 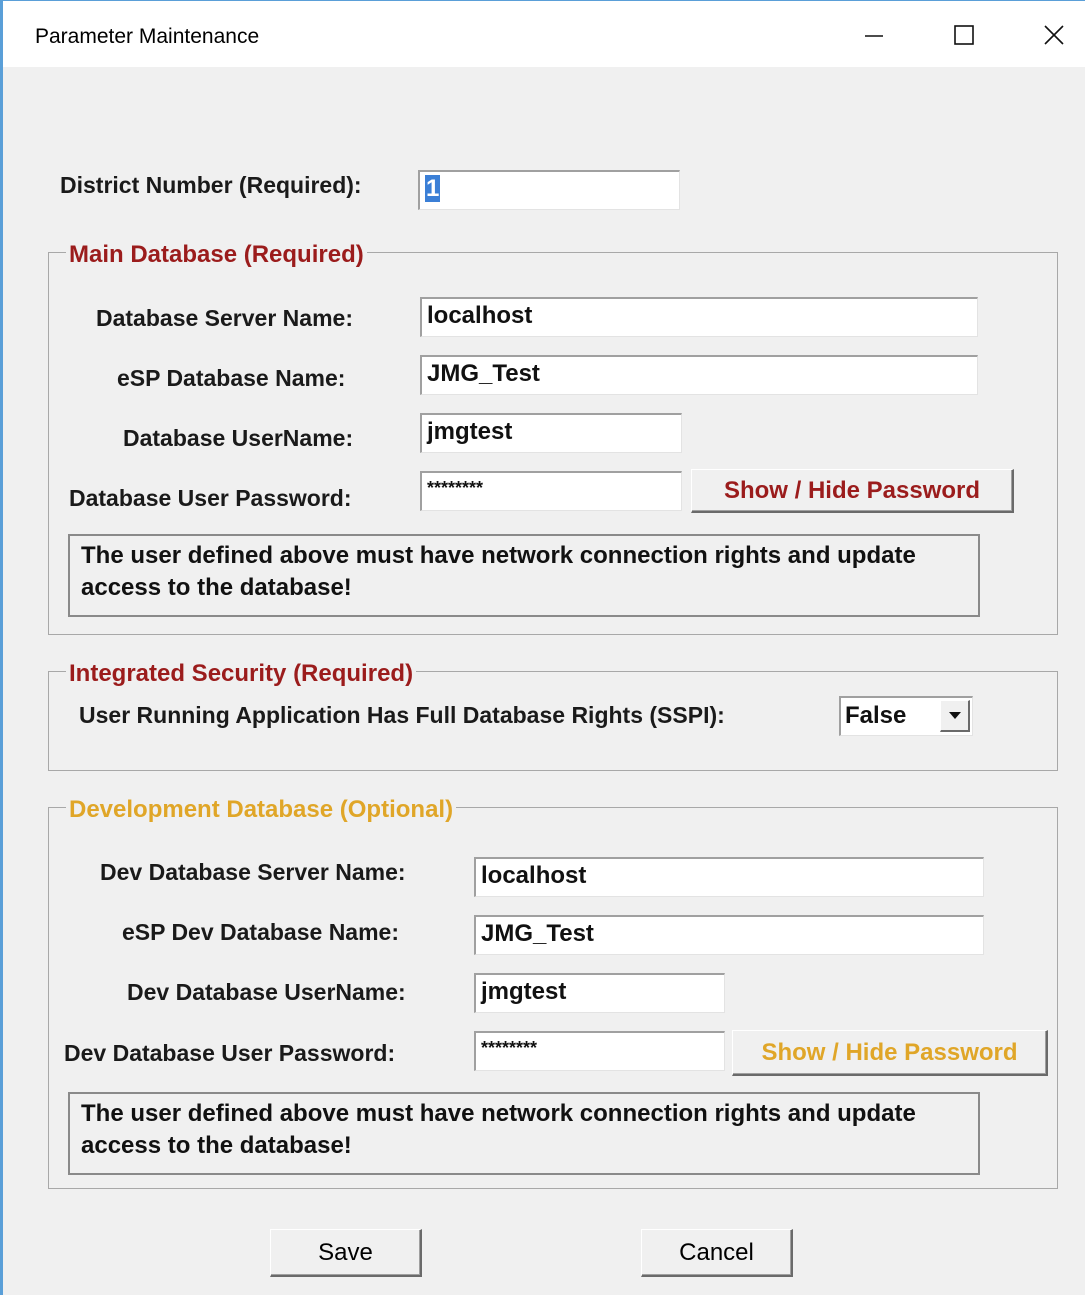 What do you see at coordinates (699, 317) in the screenshot?
I see `db-server-name-input: localhost` at bounding box center [699, 317].